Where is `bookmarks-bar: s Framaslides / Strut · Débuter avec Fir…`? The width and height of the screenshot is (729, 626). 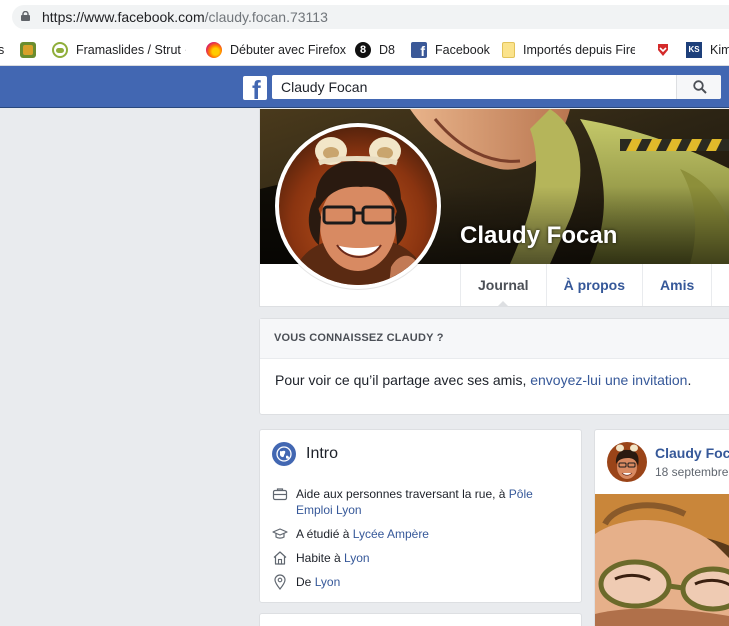 bookmarks-bar: s Framaslides / Strut · Débuter avec Fir… is located at coordinates (364, 49).